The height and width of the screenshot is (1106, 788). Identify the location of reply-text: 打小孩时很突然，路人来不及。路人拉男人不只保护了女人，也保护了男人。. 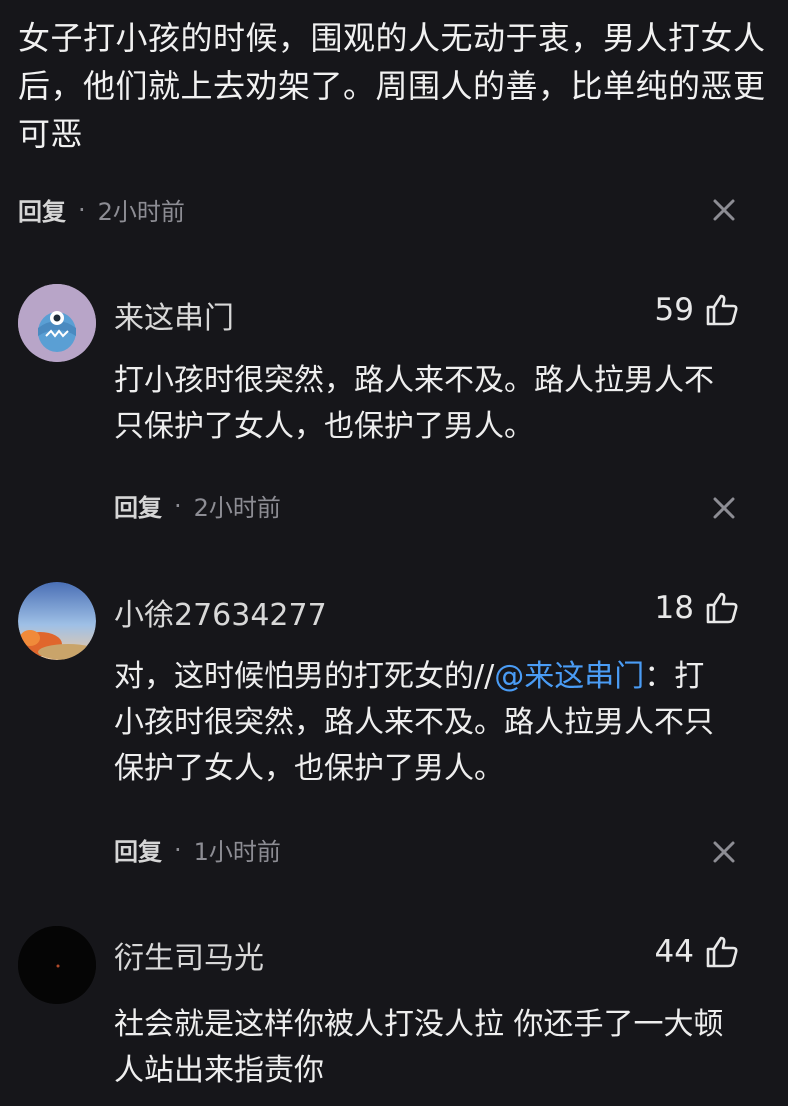
(414, 403).